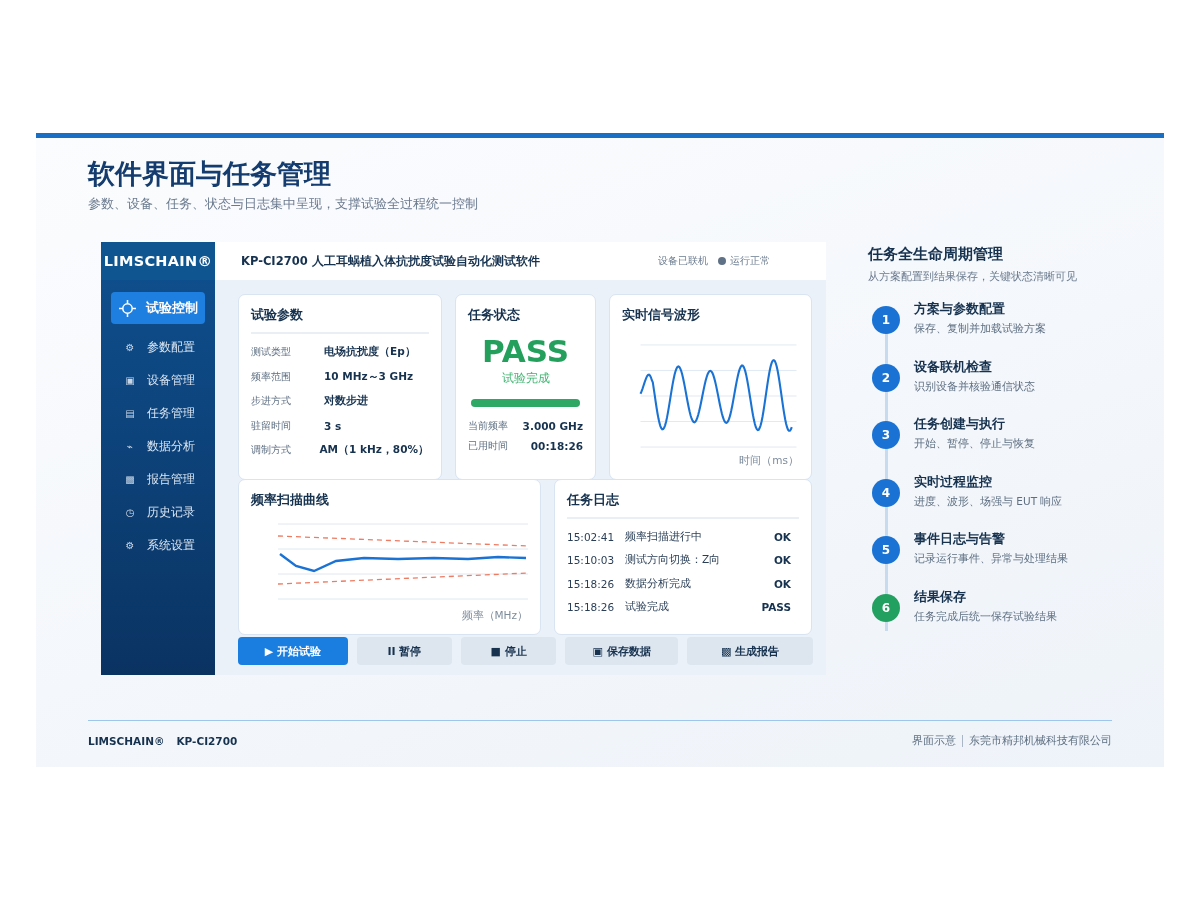  What do you see at coordinates (886, 550) in the screenshot?
I see `step-number: 5` at bounding box center [886, 550].